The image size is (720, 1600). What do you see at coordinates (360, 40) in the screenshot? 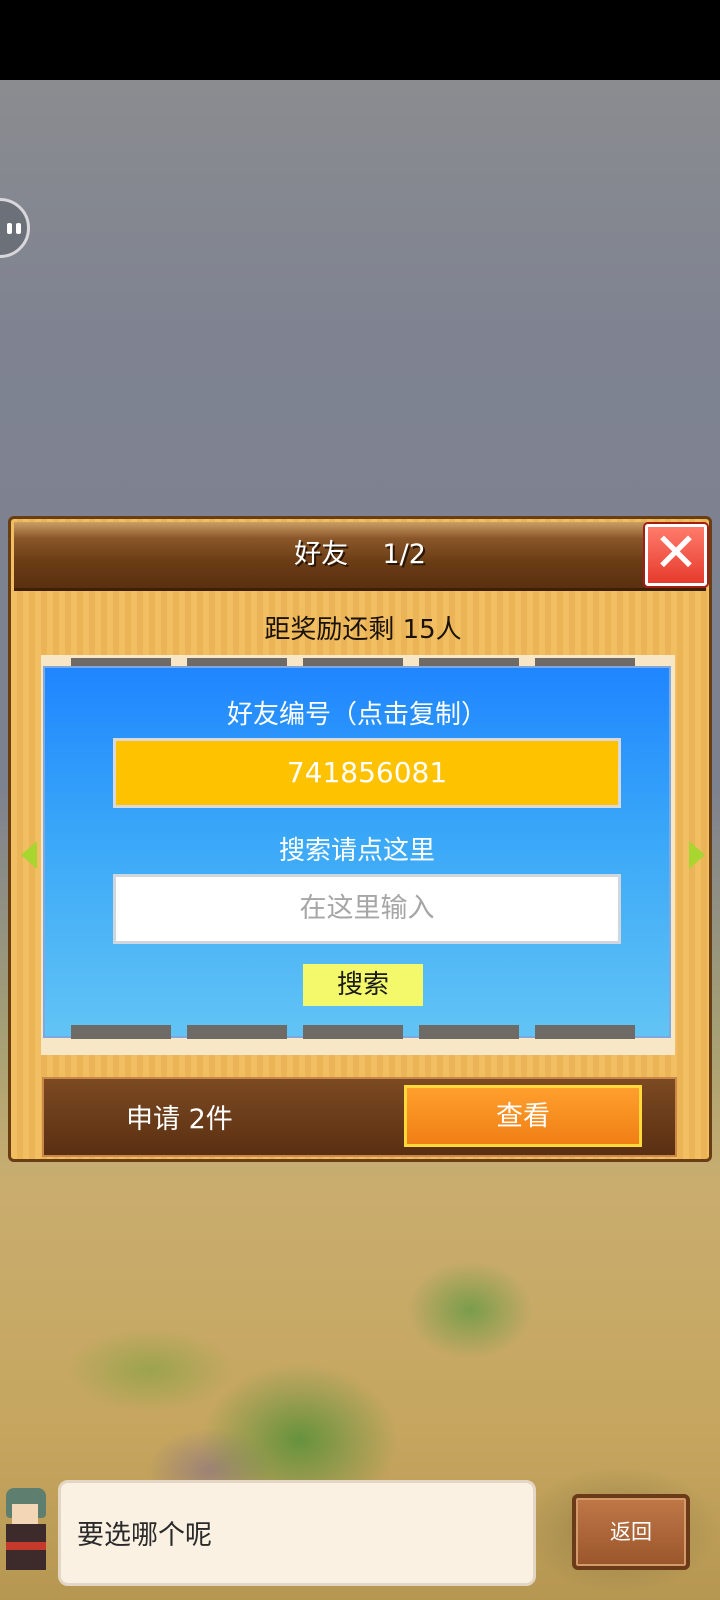
I see `status-bar` at bounding box center [360, 40].